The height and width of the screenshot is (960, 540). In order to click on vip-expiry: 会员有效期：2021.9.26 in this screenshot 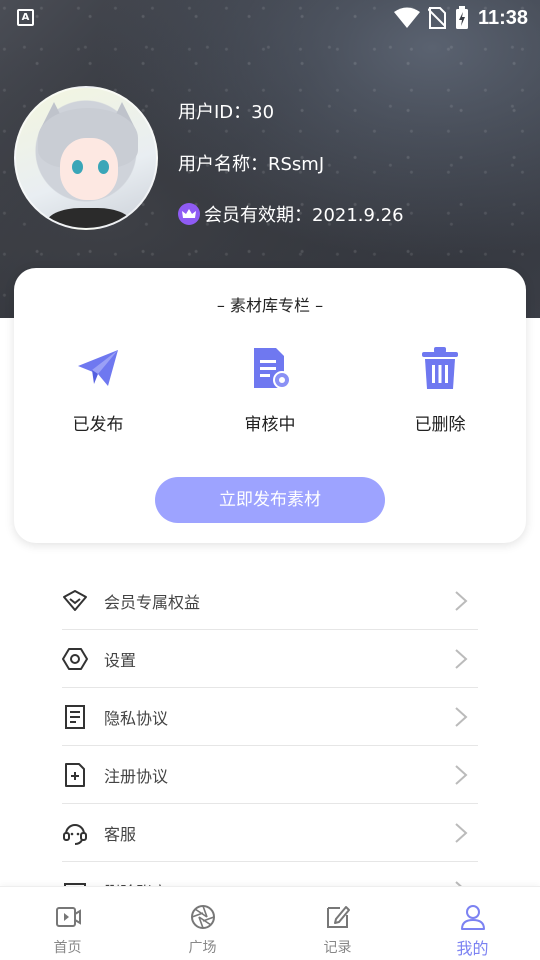, I will do `click(291, 214)`.